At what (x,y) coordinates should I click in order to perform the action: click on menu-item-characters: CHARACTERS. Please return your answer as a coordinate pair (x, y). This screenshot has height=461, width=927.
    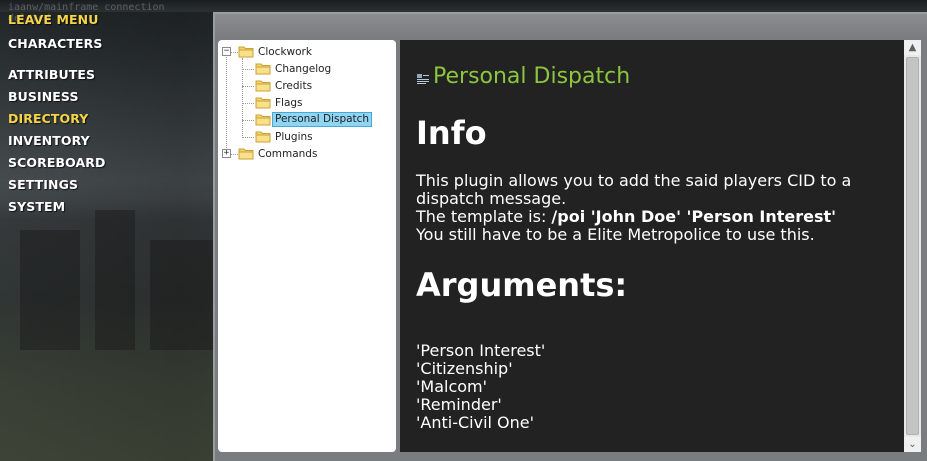
    Looking at the image, I should click on (55, 43).